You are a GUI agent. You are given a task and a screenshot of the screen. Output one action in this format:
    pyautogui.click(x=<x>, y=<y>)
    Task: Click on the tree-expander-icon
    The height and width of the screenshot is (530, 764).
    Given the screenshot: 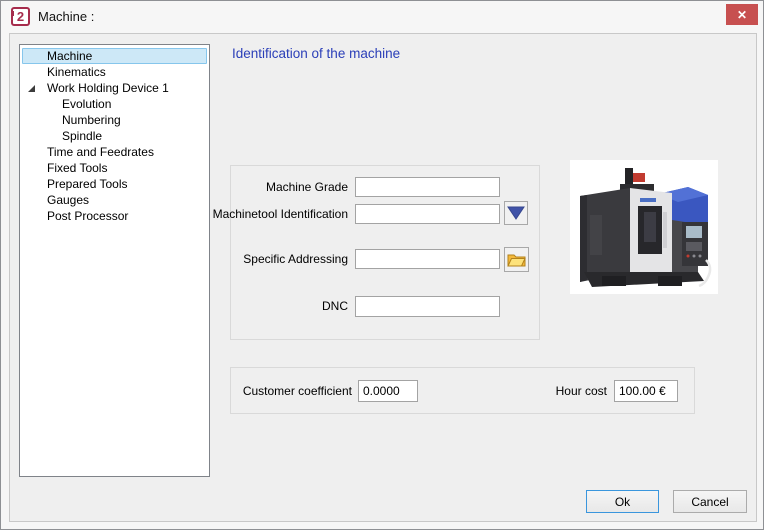 What is the action you would take?
    pyautogui.click(x=31, y=88)
    